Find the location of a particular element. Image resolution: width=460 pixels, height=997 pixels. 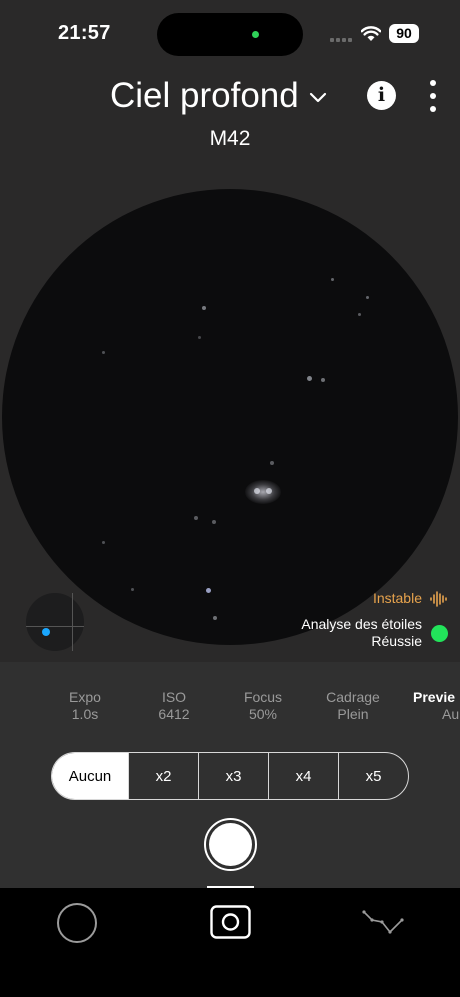

more-vertical-icon is located at coordinates (433, 96).